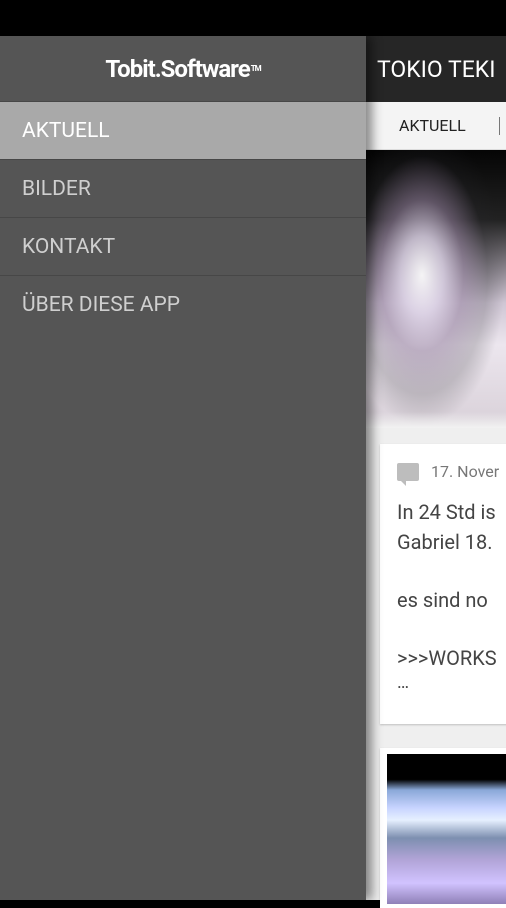  What do you see at coordinates (183, 189) in the screenshot?
I see `drawer-item-bilder: BILDER` at bounding box center [183, 189].